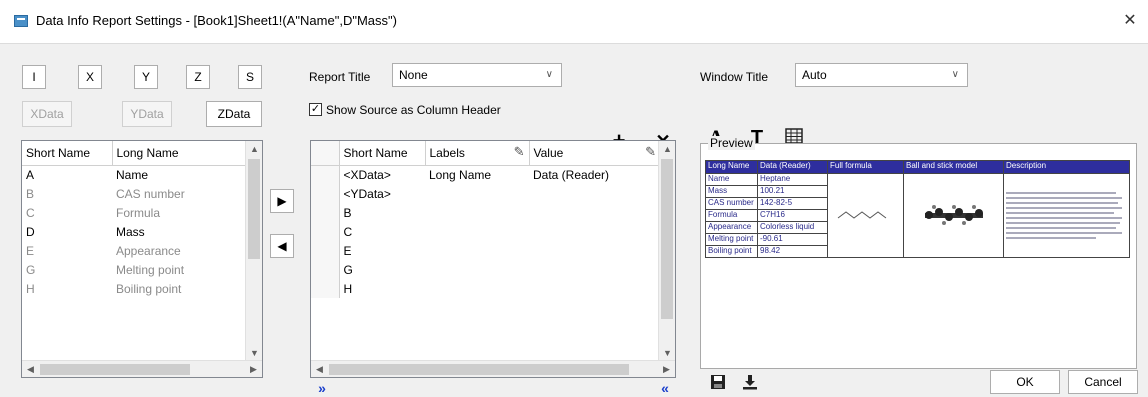 Image resolution: width=1148 pixels, height=397 pixels. I want to click on middle-horizontal-scrollbar: ◀ ▶, so click(493, 368).